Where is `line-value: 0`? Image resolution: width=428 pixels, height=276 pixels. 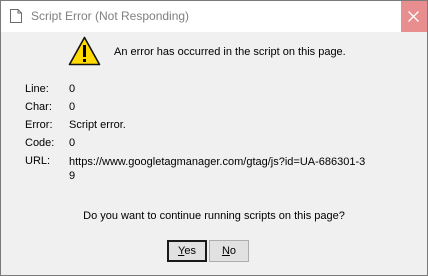 line-value: 0 is located at coordinates (72, 89).